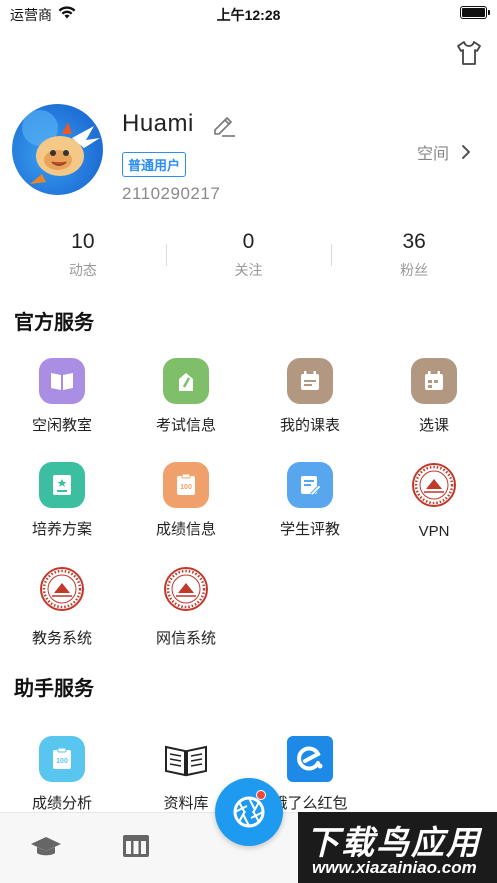  What do you see at coordinates (158, 123) in the screenshot?
I see `username: Huami` at bounding box center [158, 123].